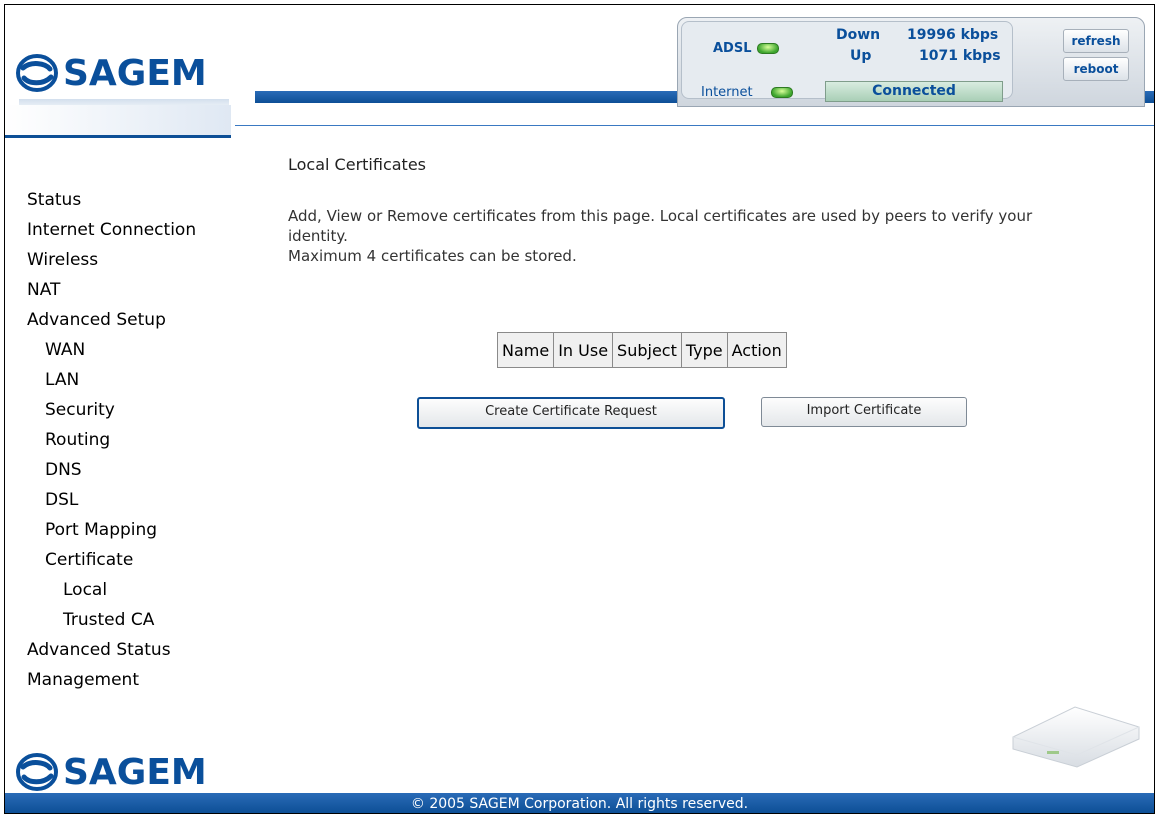 The width and height of the screenshot is (1159, 817). Describe the element at coordinates (732, 48) in the screenshot. I see `adsl-label: ADSL` at that location.